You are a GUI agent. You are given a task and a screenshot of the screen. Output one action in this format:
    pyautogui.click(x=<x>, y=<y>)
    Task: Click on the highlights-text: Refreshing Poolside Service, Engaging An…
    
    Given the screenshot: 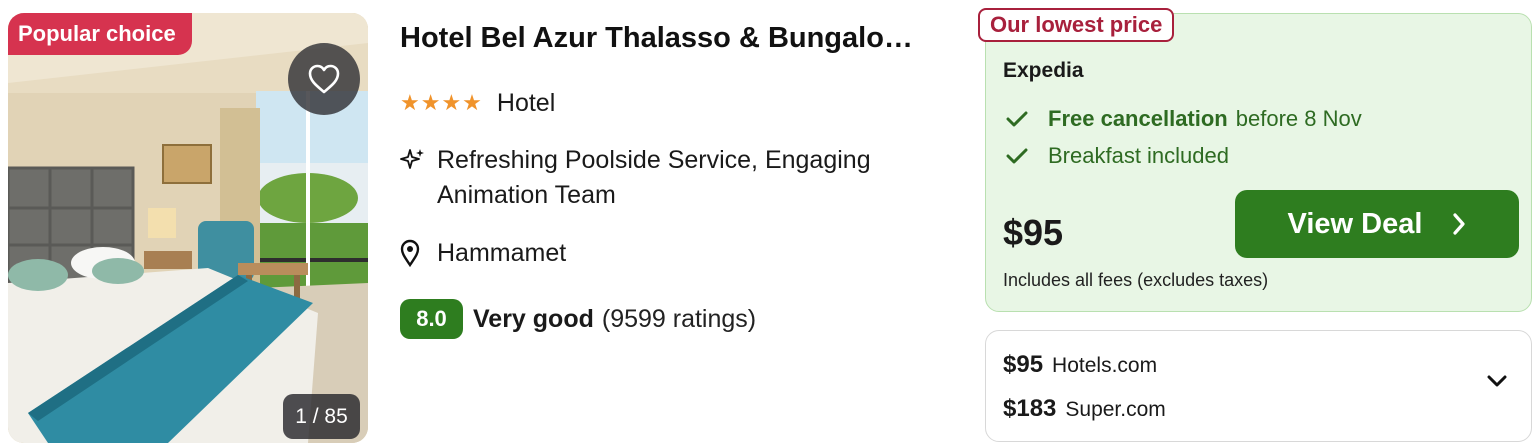 What is the action you would take?
    pyautogui.click(x=654, y=177)
    